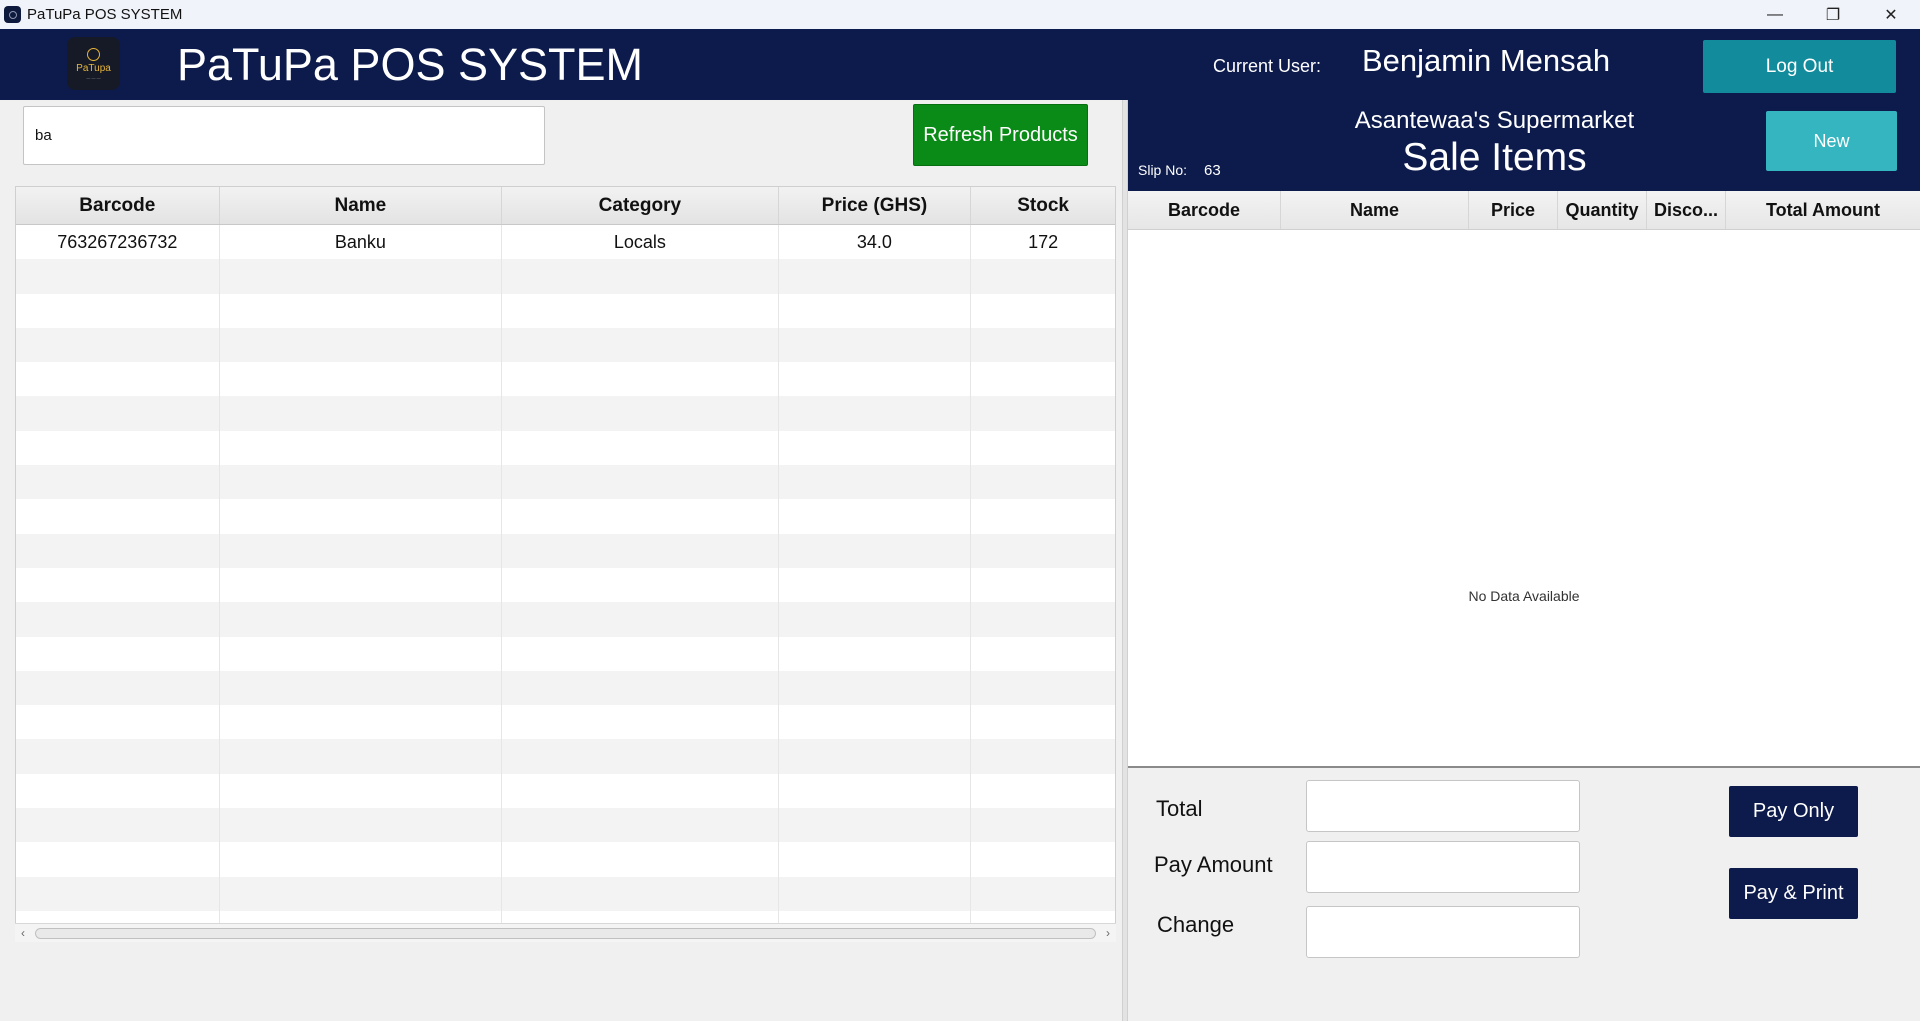 The height and width of the screenshot is (1021, 1920). I want to click on restore-icon: ❐, so click(1833, 14).